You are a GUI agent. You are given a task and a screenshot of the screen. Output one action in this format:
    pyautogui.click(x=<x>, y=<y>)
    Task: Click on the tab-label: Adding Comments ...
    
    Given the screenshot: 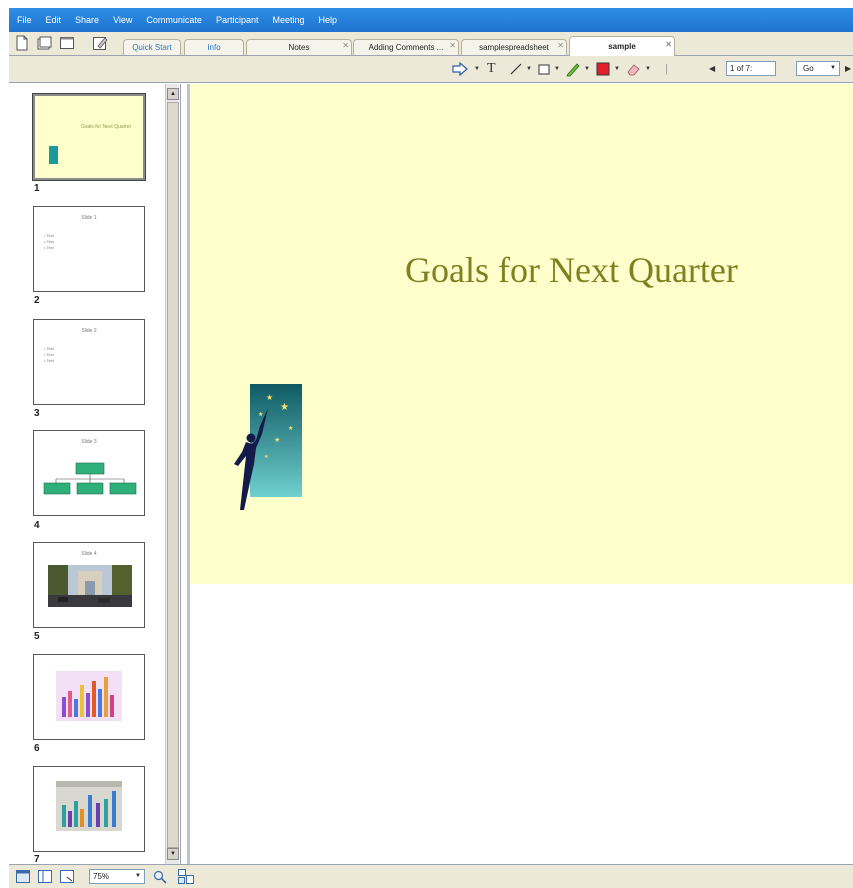 What is the action you would take?
    pyautogui.click(x=406, y=47)
    